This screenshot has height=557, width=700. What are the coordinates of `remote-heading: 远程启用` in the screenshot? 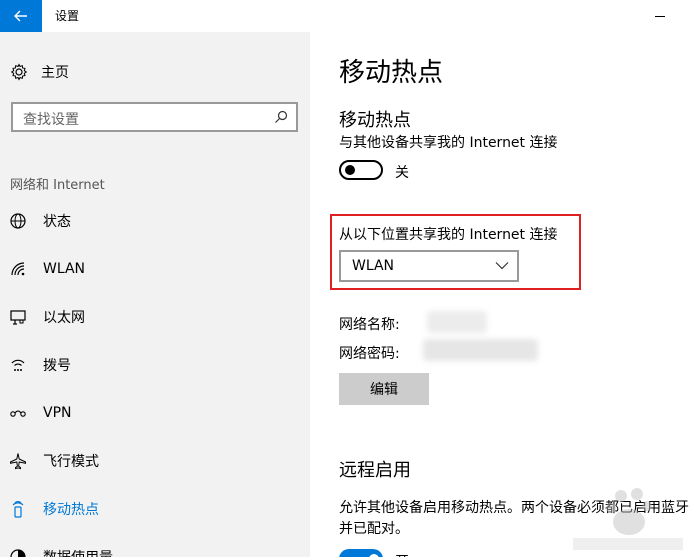 It's located at (375, 470).